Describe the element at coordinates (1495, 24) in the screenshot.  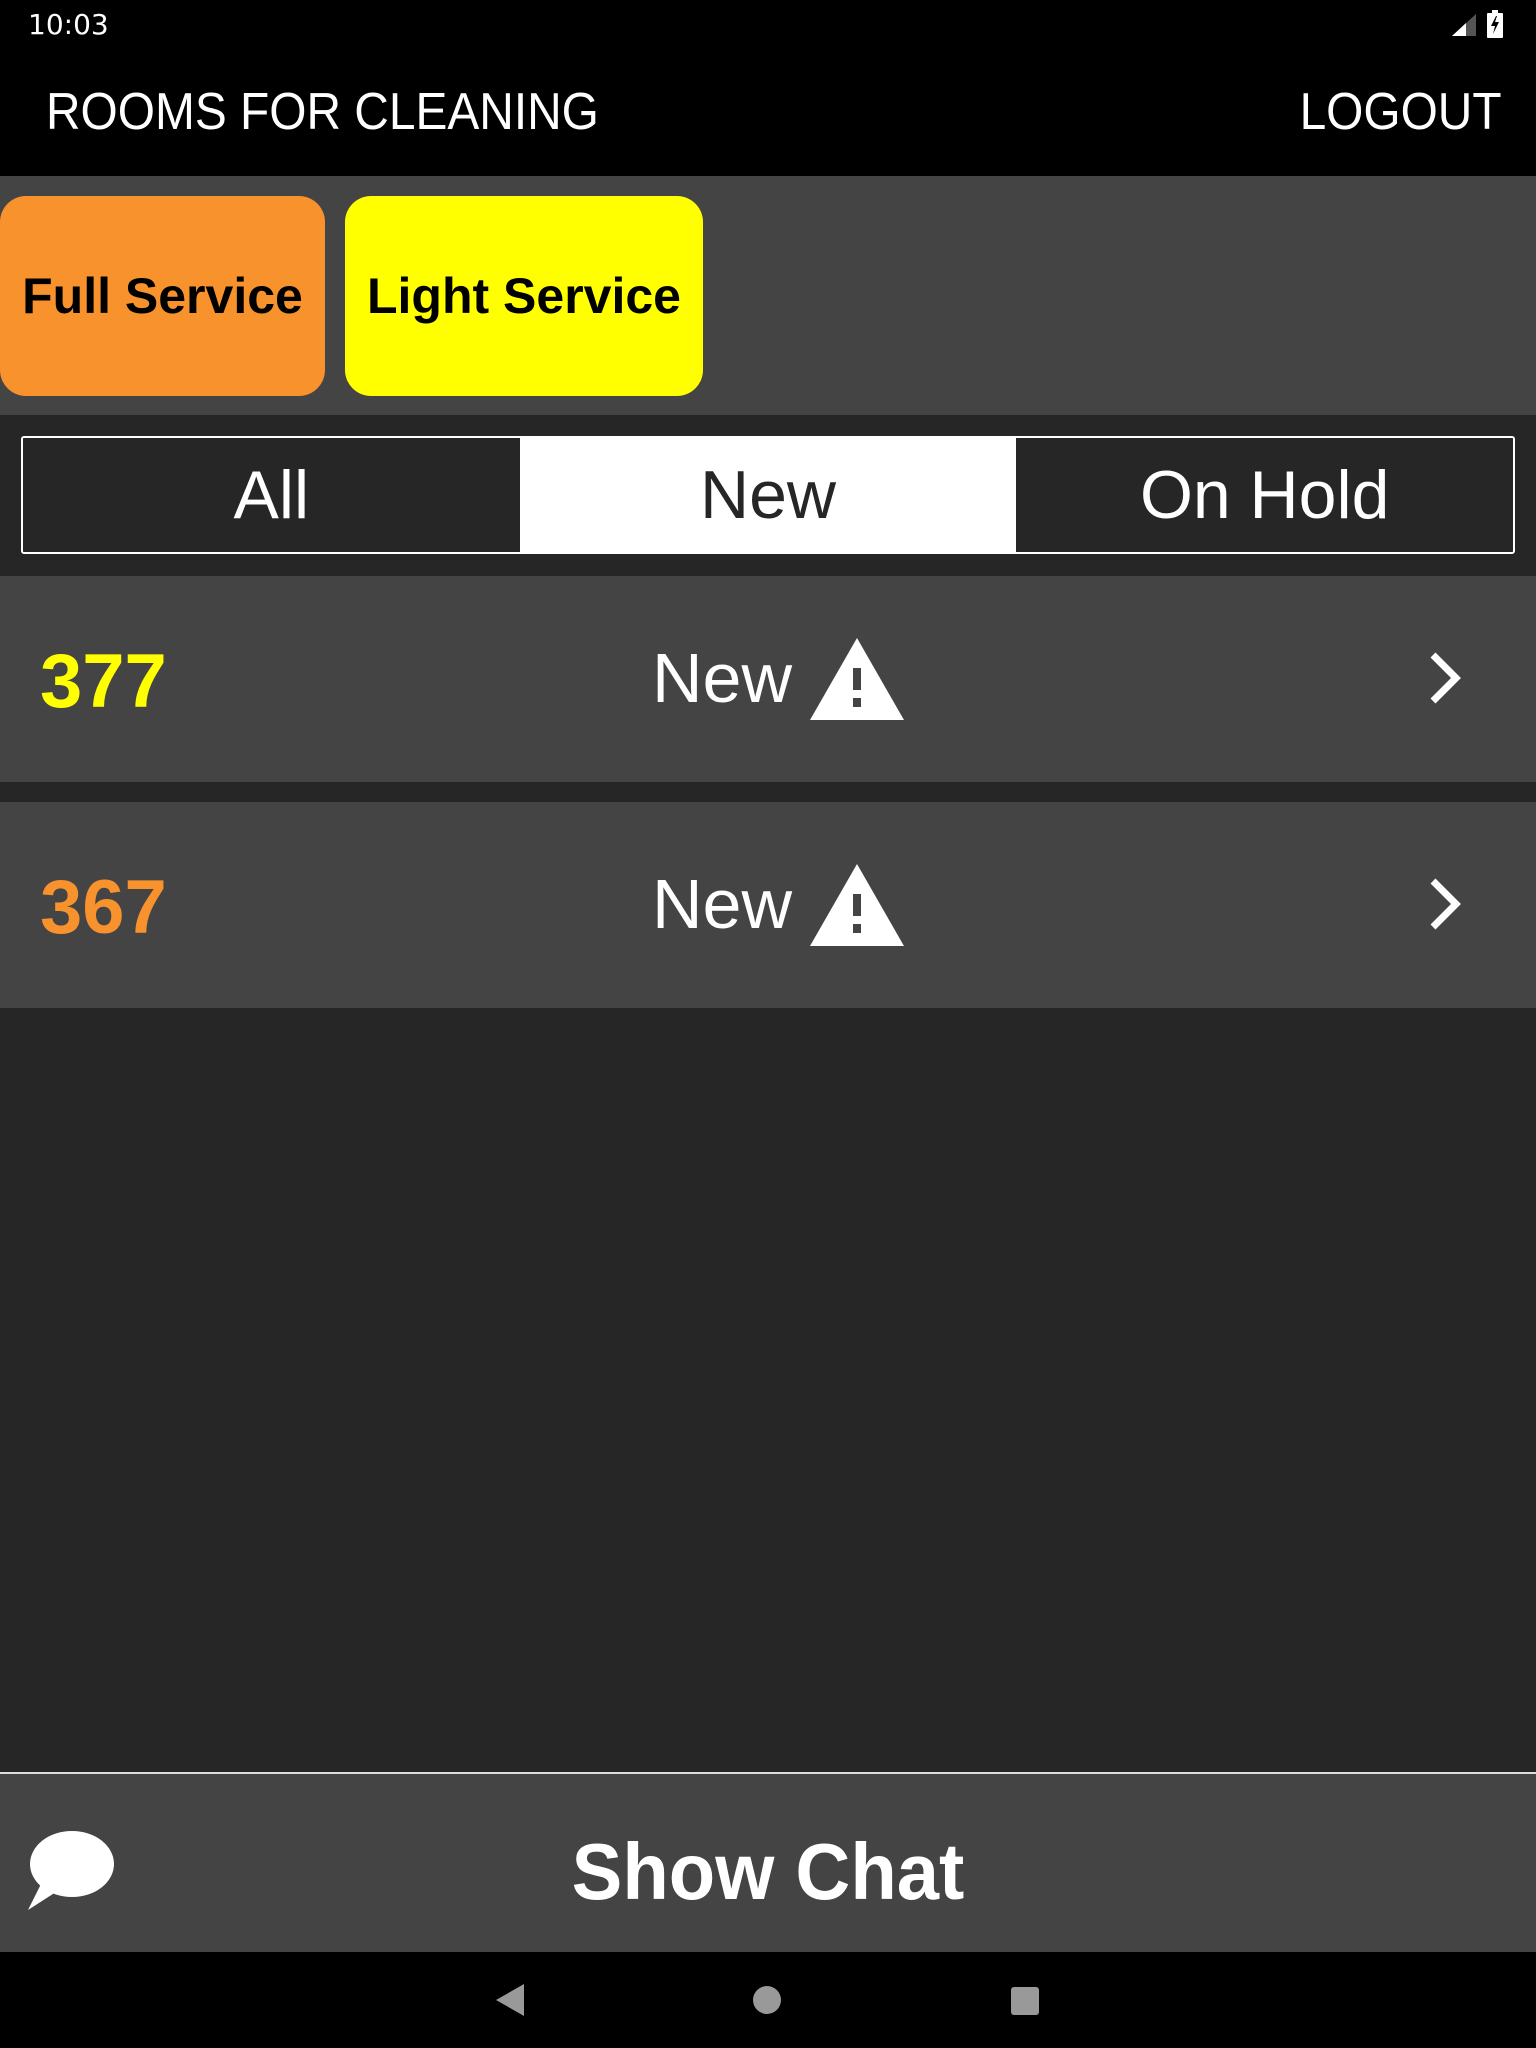
I see `battery-charging-icon` at that location.